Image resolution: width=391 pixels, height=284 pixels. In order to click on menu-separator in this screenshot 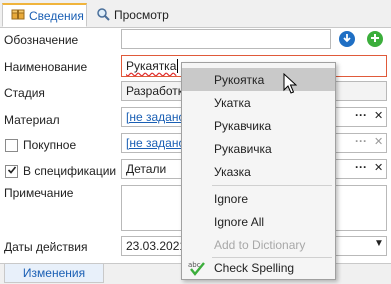, I will do `click(272, 185)`.